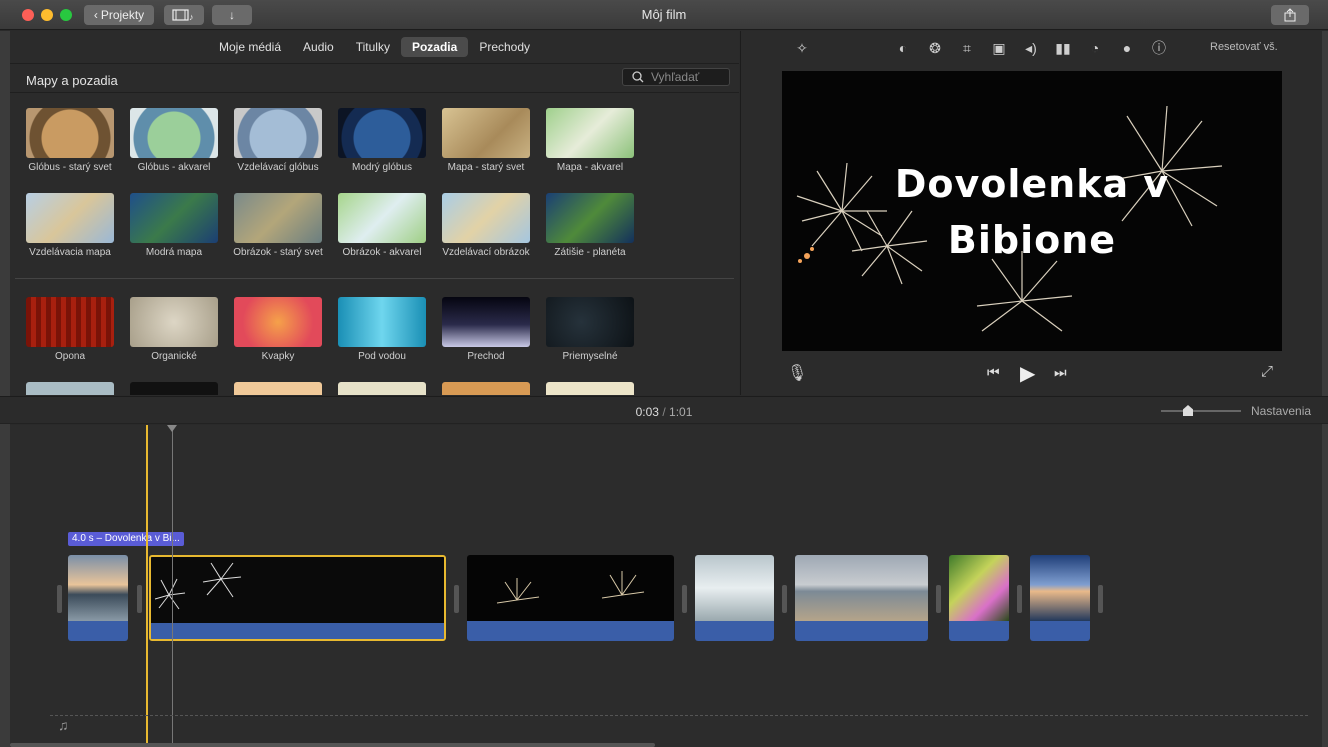 This screenshot has width=1328, height=747. Describe the element at coordinates (1281, 411) in the screenshot. I see `settings-button: Nastavenia` at that location.